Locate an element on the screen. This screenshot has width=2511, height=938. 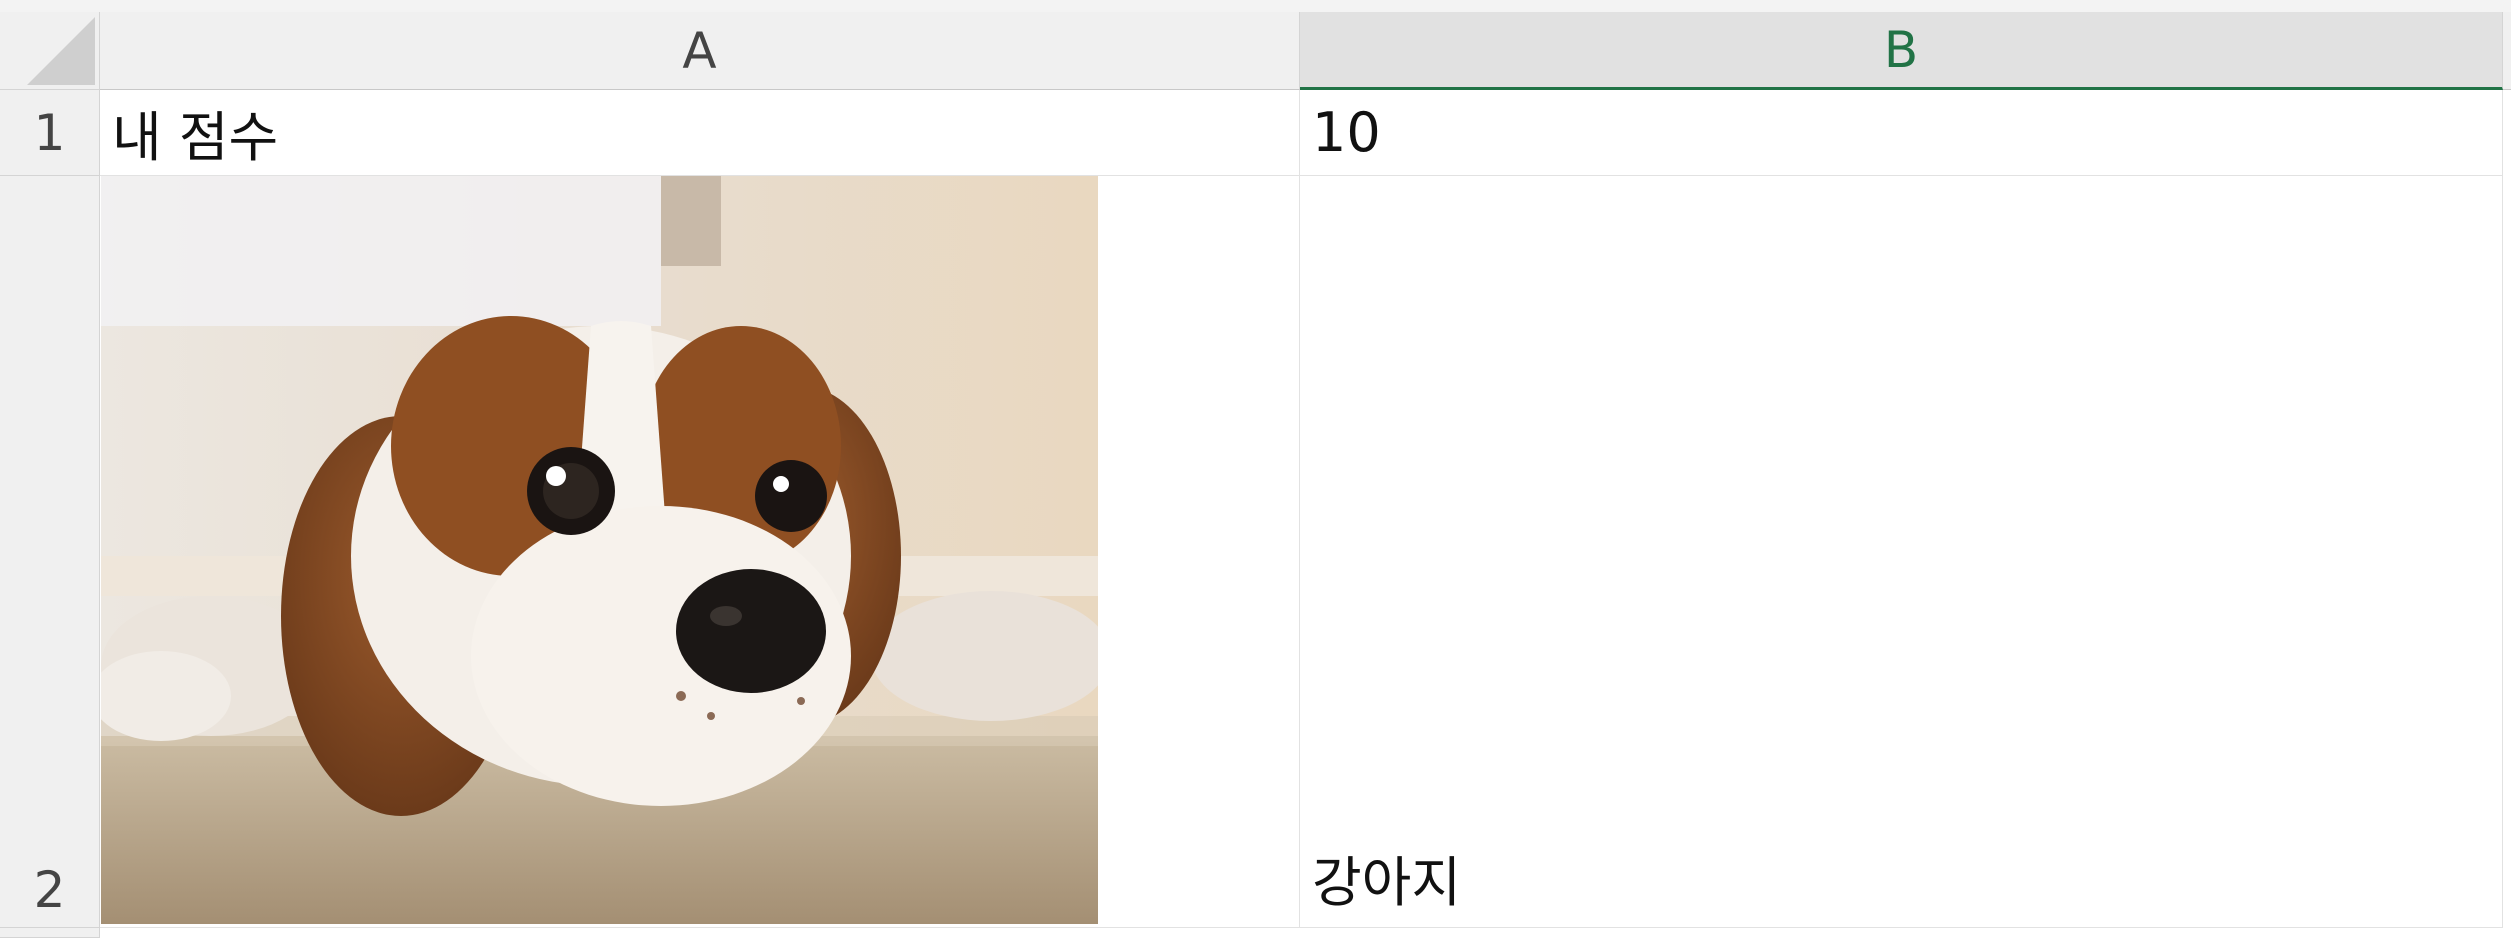
column-header-next is located at coordinates (2507, 51).